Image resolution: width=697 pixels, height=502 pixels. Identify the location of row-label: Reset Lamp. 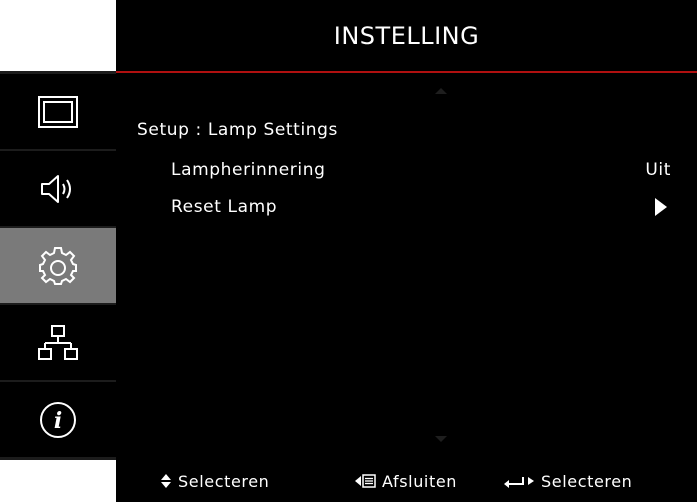
(224, 207).